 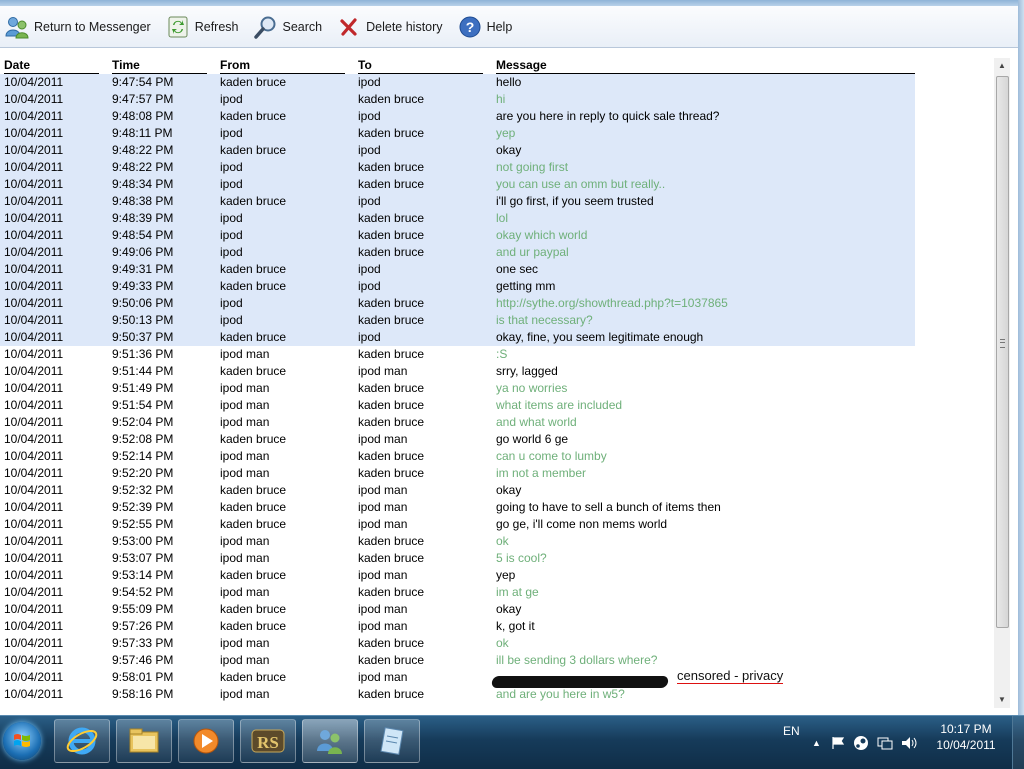 I want to click on cell-message: srry, lagged, so click(x=527, y=371).